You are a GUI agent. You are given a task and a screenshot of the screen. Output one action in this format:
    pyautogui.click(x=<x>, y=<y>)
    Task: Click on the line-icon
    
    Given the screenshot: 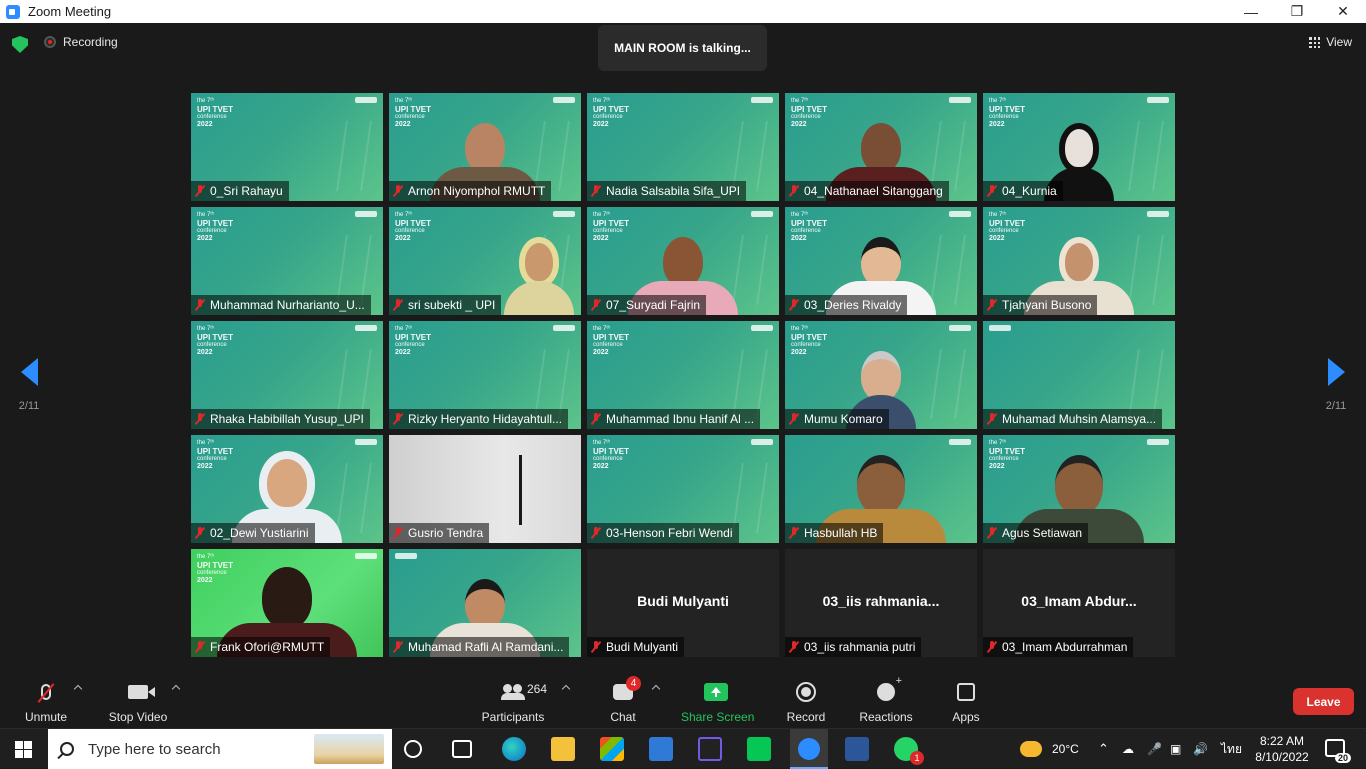 What is the action you would take?
    pyautogui.click(x=759, y=749)
    